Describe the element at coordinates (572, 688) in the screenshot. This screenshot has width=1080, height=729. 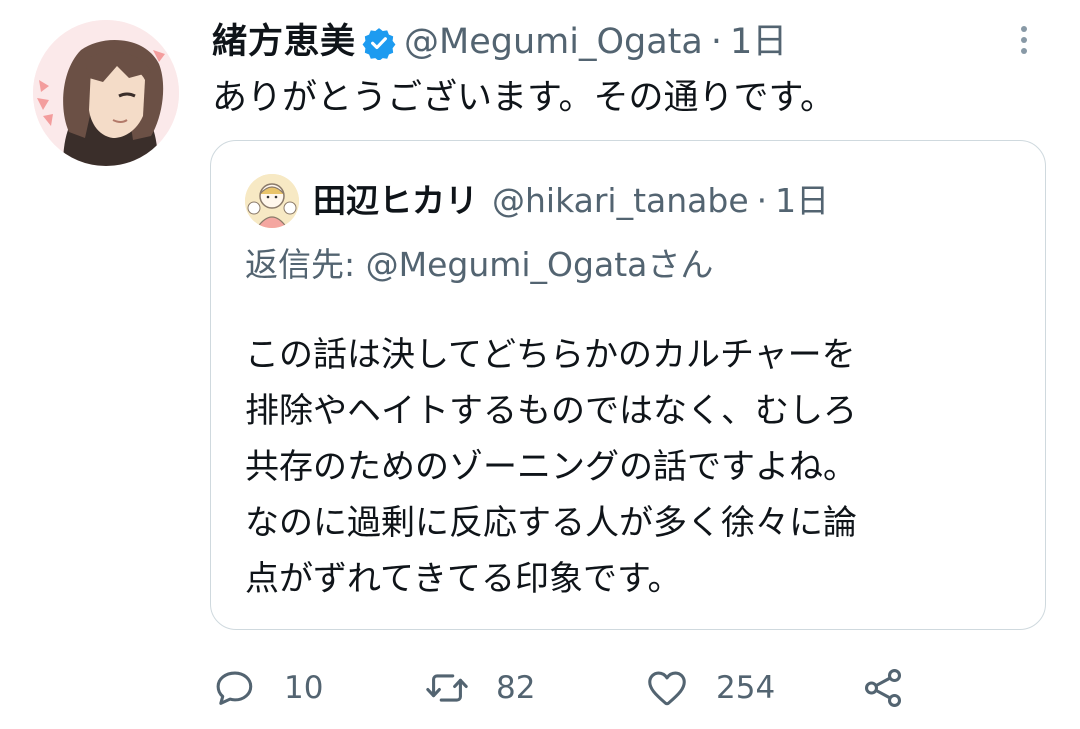
I see `tweet-actions: 10 82 254` at that location.